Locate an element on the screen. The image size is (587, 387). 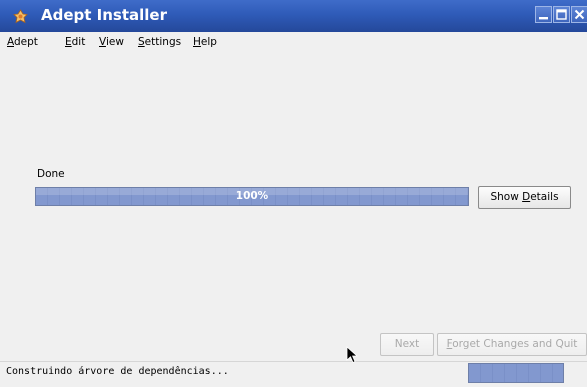
title-bar: Adept Installer is located at coordinates (293, 16).